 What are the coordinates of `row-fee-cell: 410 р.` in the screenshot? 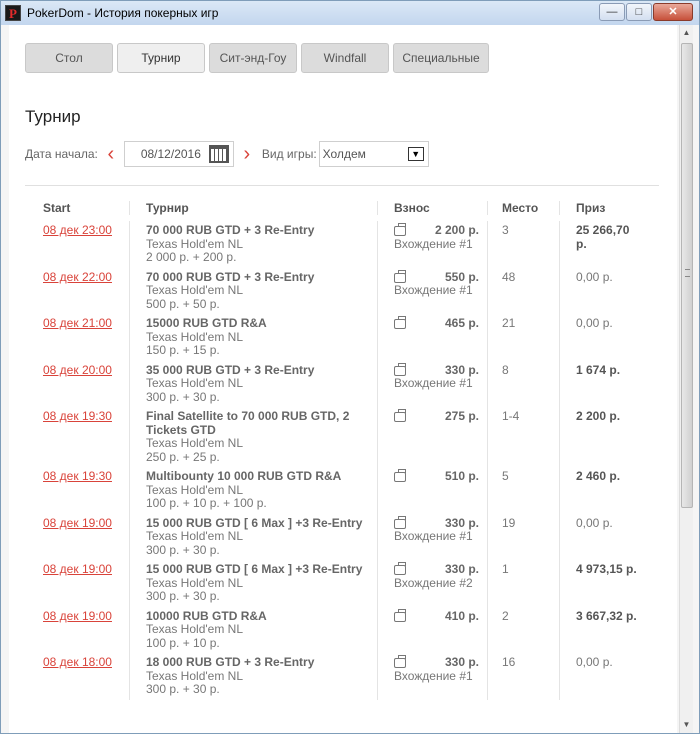 It's located at (432, 629).